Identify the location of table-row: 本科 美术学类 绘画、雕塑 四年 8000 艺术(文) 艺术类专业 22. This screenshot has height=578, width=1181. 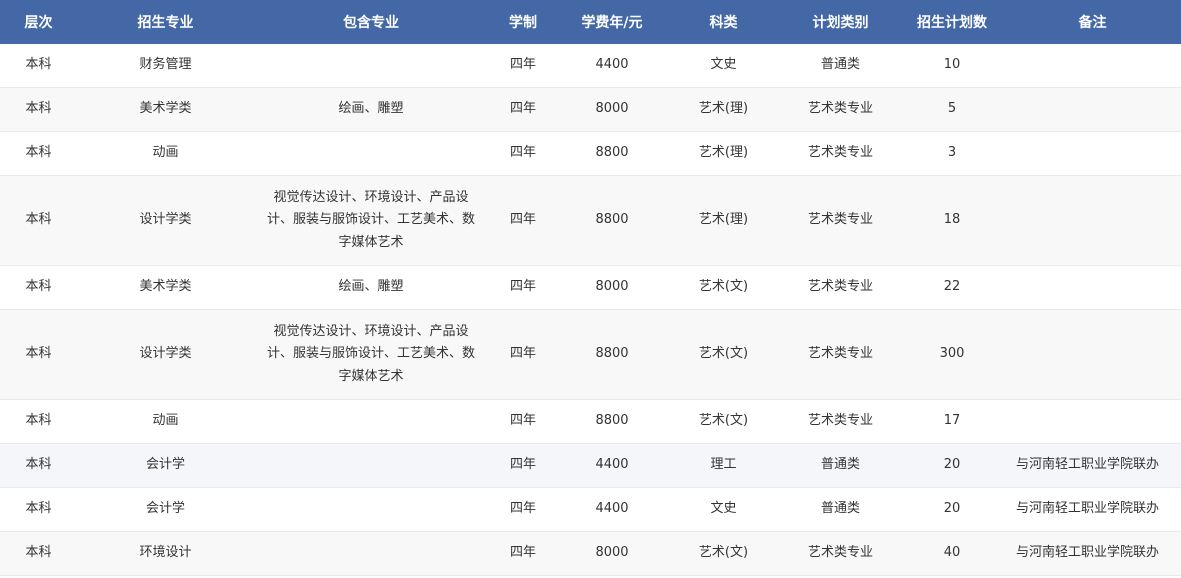
(590, 287).